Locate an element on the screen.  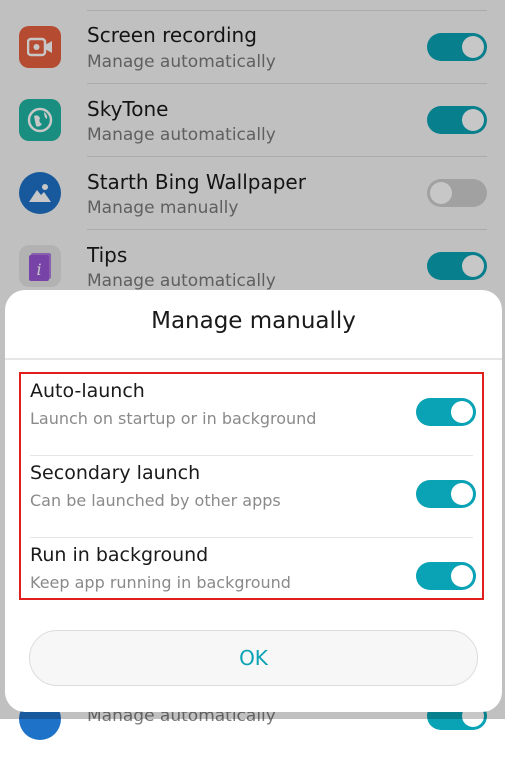
dialog-title: Manage manually is located at coordinates (253, 321).